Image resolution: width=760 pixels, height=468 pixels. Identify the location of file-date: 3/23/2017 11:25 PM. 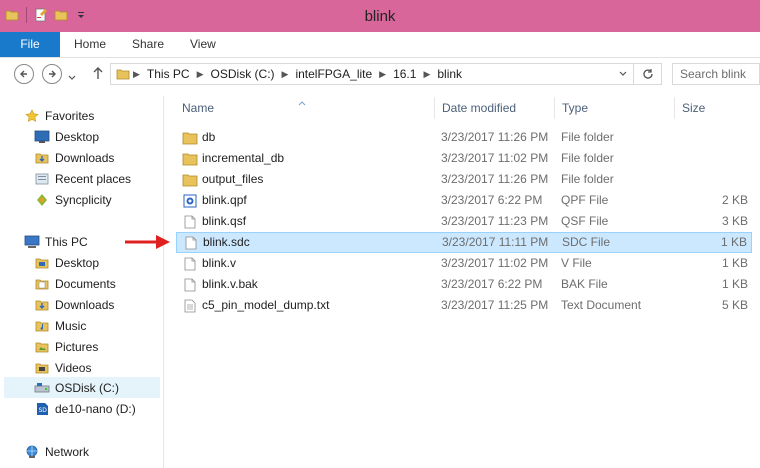
(495, 305).